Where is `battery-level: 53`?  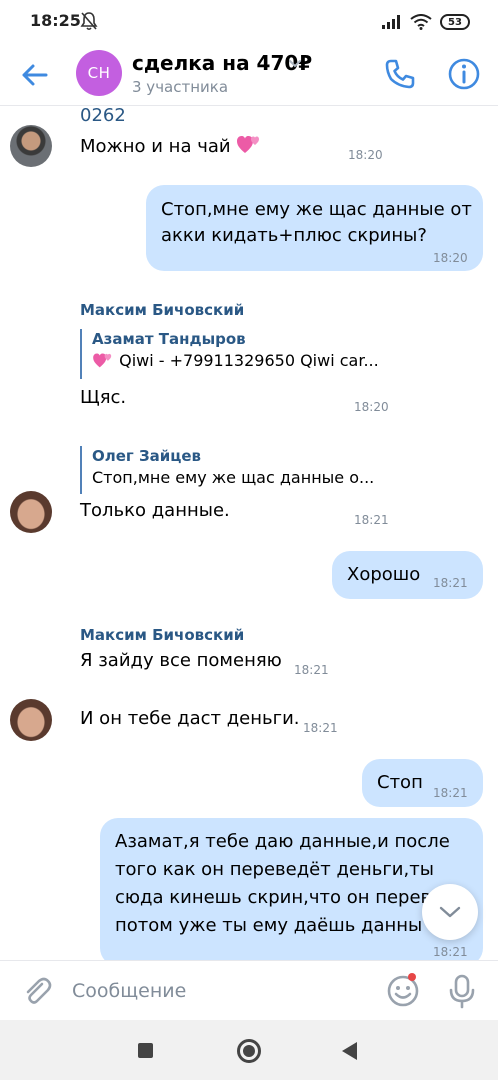
battery-level: 53 is located at coordinates (455, 22).